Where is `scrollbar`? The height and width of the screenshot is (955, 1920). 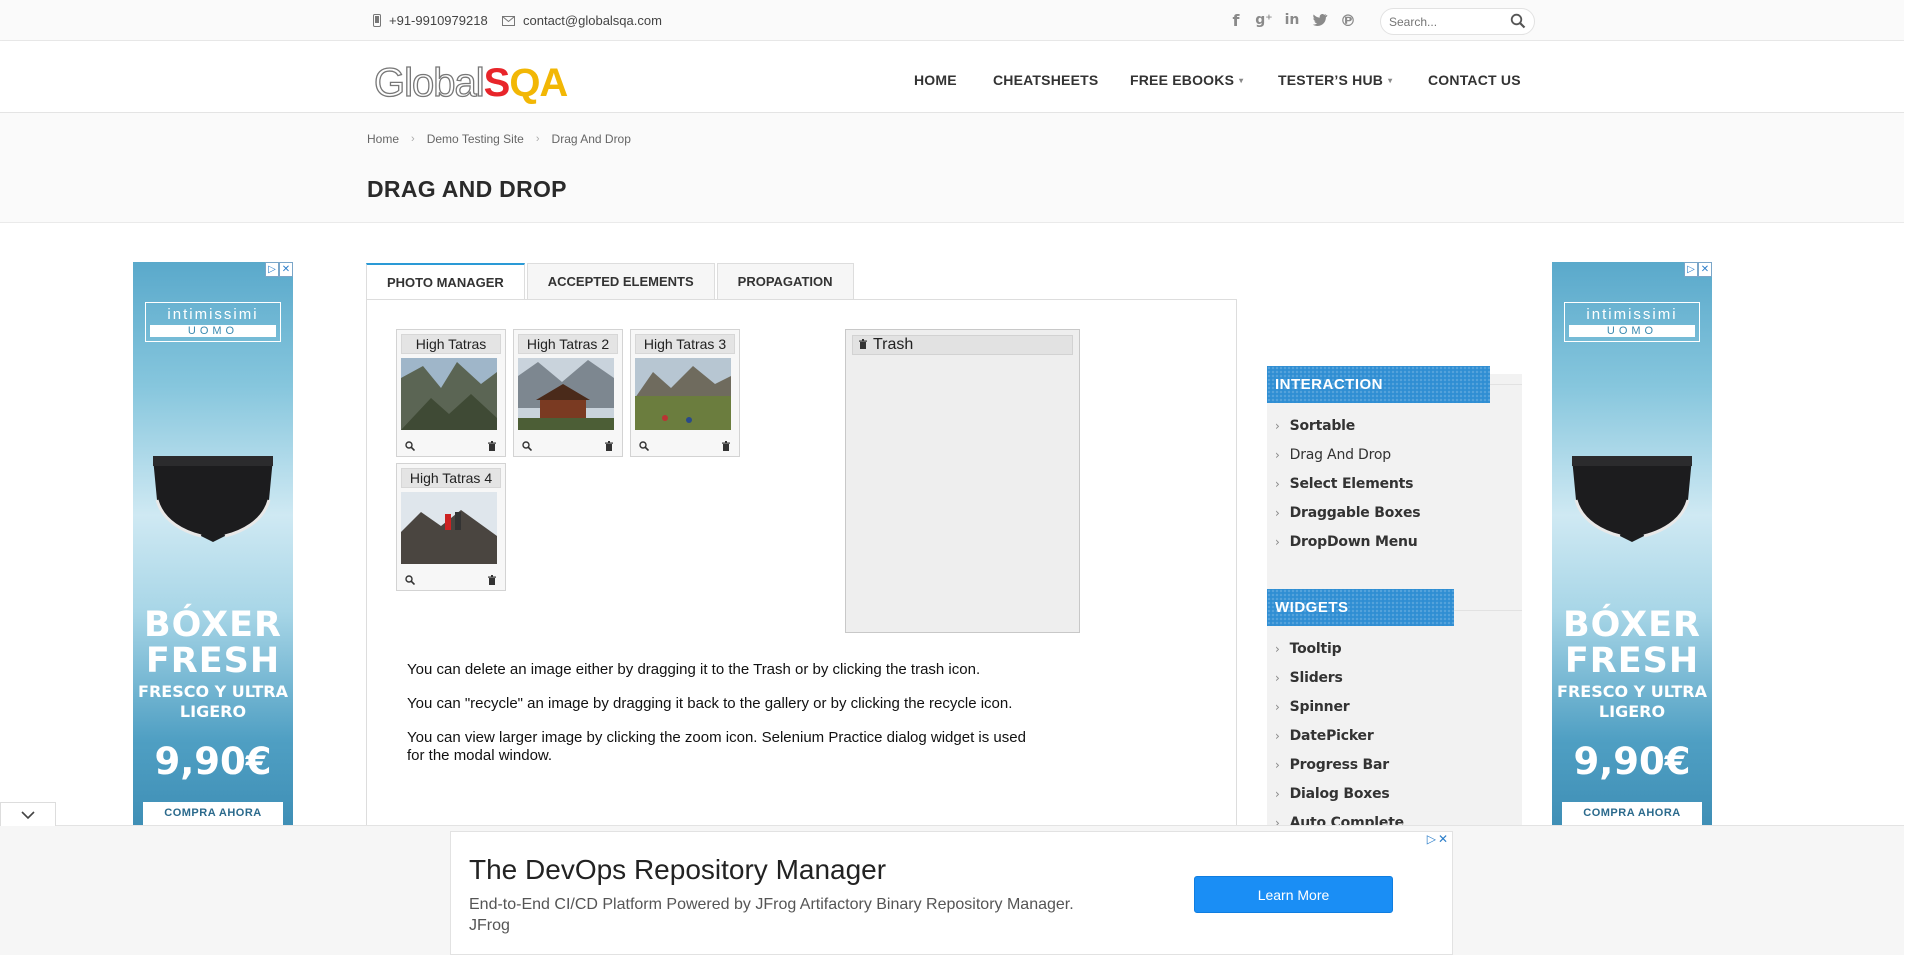
scrollbar is located at coordinates (1912, 477).